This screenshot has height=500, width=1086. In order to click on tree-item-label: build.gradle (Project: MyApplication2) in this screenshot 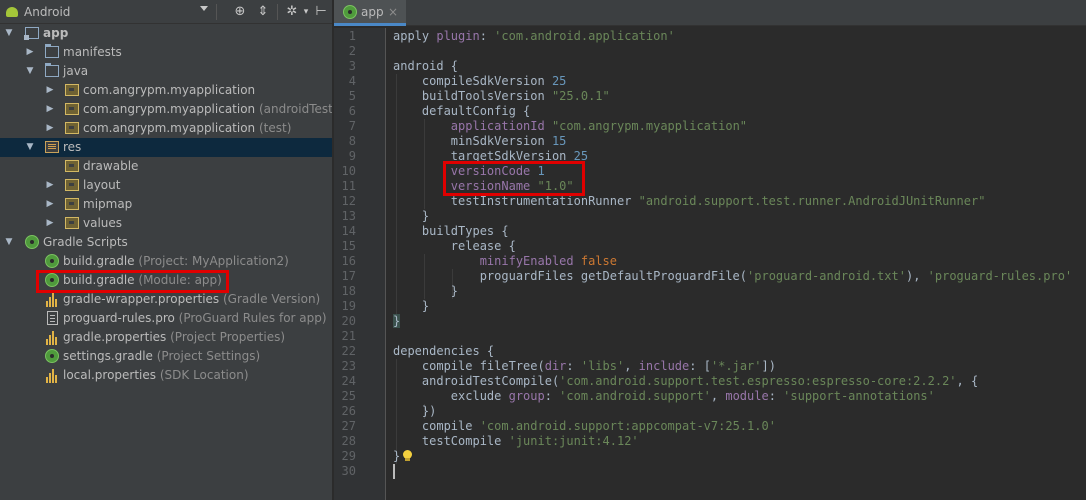, I will do `click(176, 261)`.